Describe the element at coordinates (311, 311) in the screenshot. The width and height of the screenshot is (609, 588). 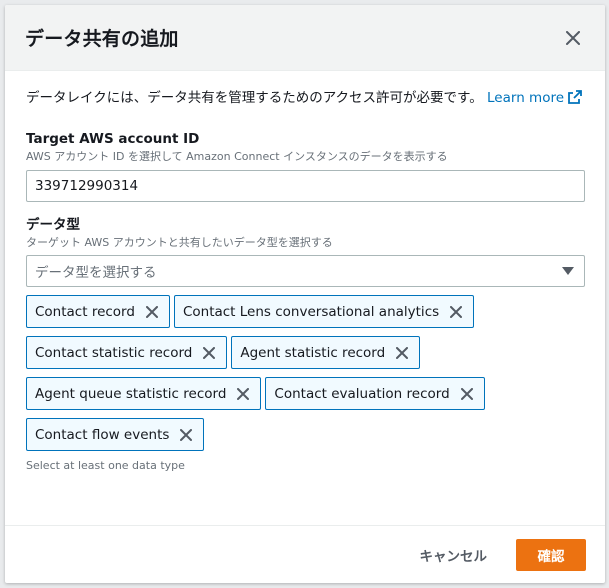
I see `token-label: Contact Lens conversational analytics` at that location.